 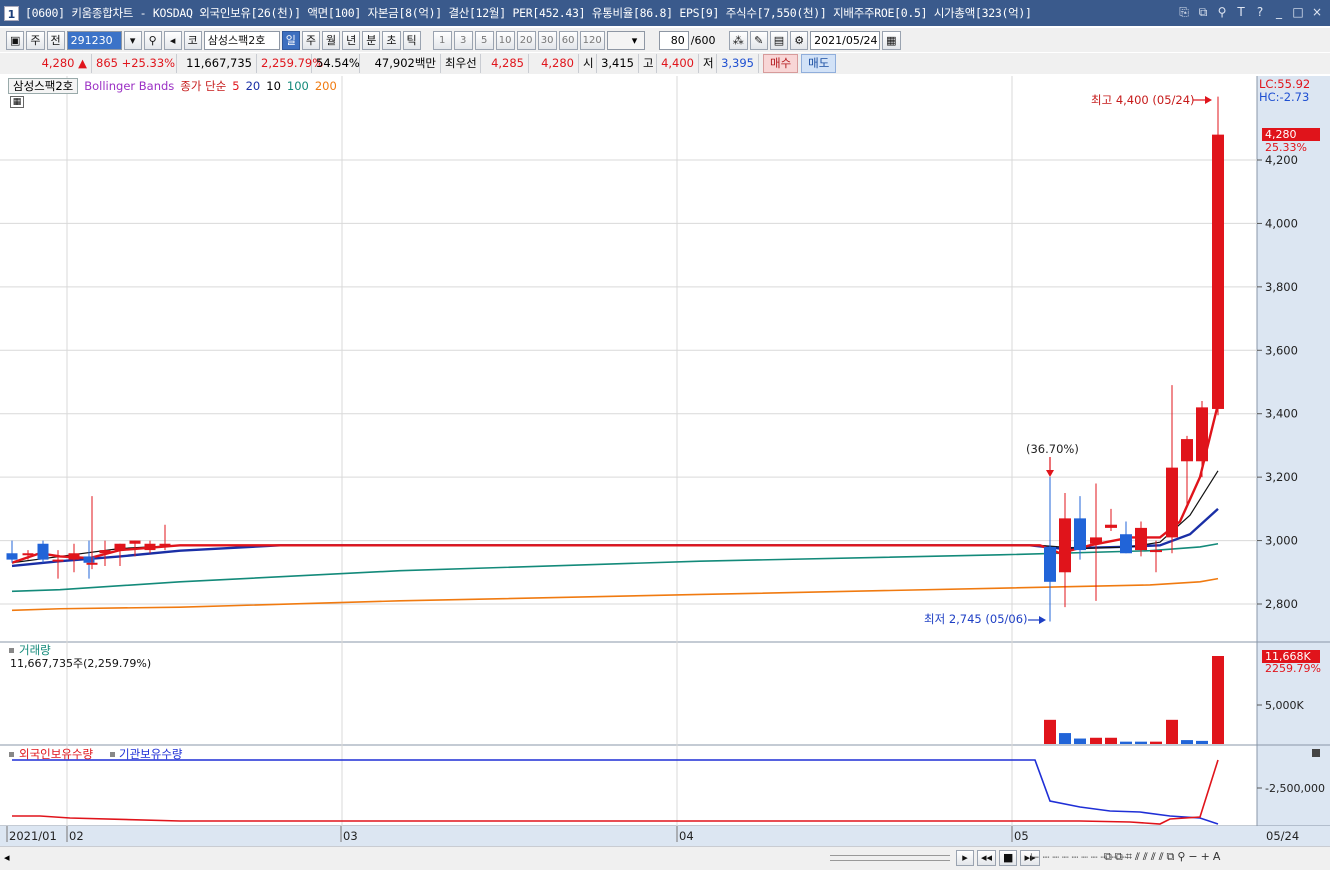 What do you see at coordinates (738, 63) in the screenshot?
I see `low-price: 3,395` at bounding box center [738, 63].